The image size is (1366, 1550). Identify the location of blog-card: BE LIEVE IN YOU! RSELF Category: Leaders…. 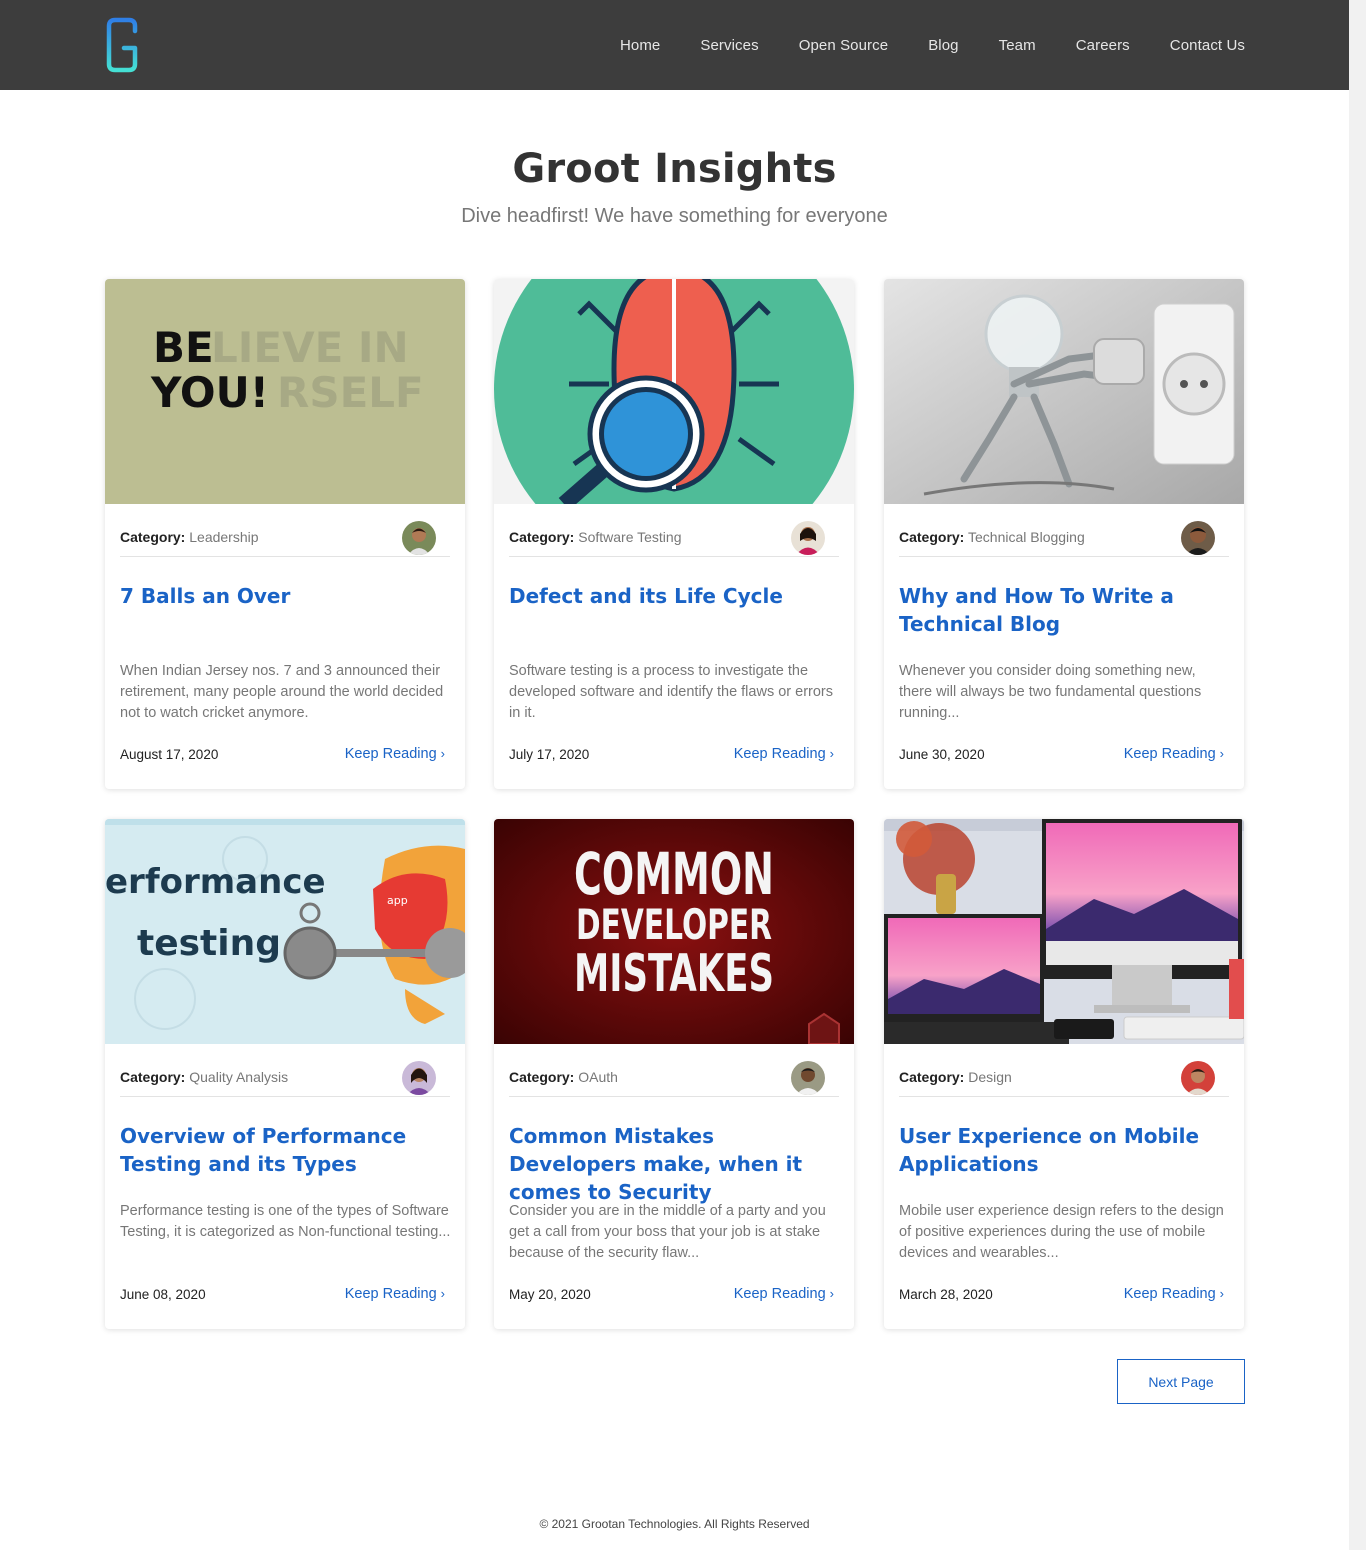
(285, 534).